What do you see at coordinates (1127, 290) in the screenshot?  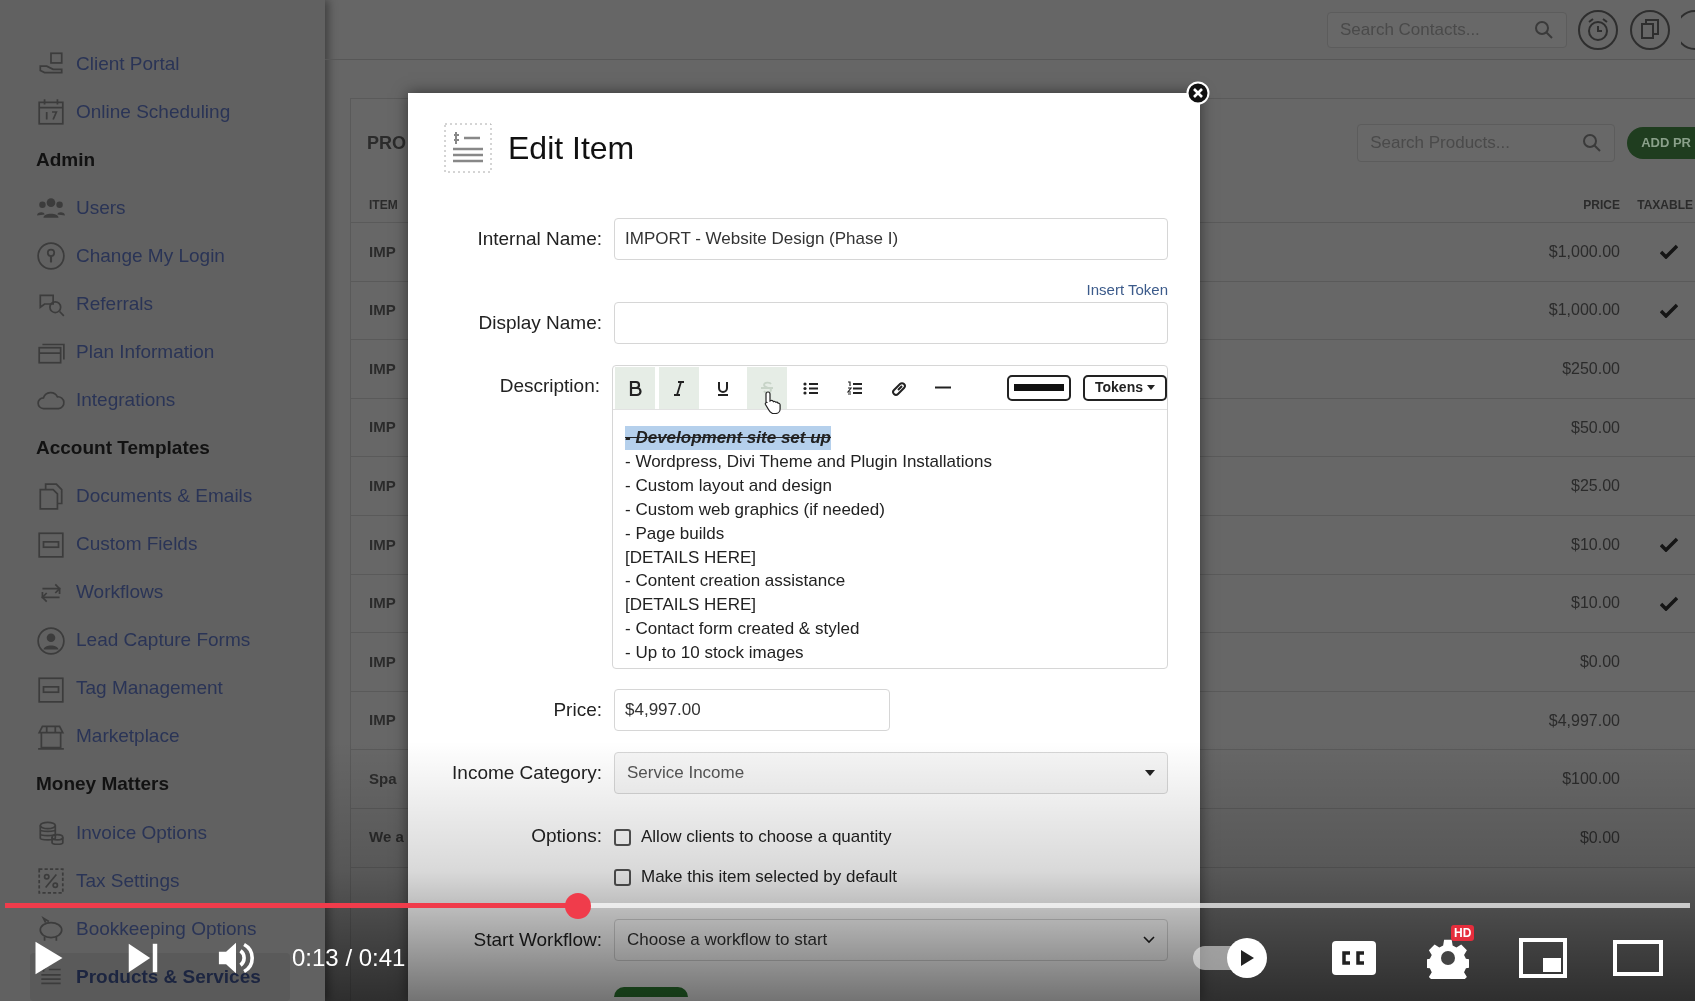 I see `insert-token-link: Insert Token` at bounding box center [1127, 290].